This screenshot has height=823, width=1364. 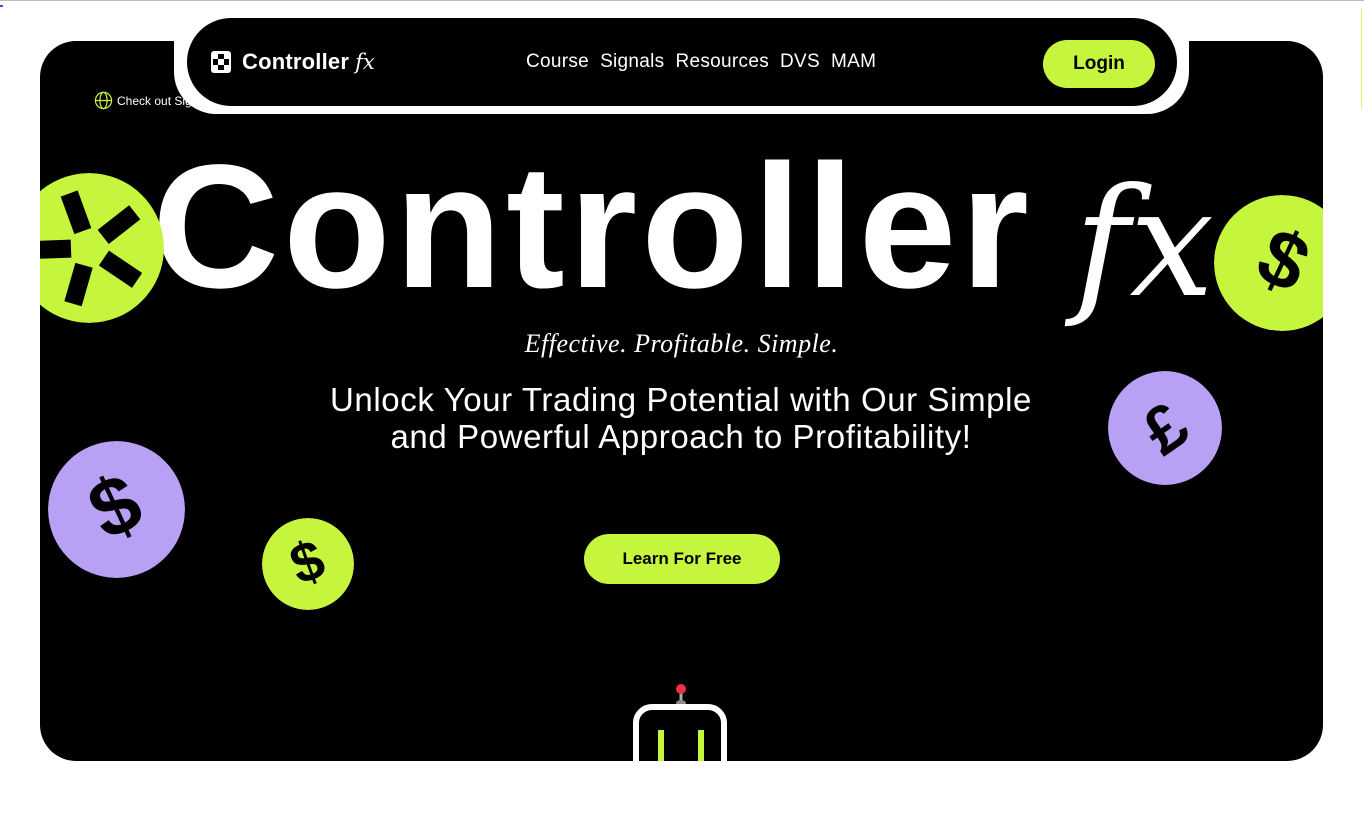 I want to click on pound-coin-icon: £, so click(x=1165, y=428).